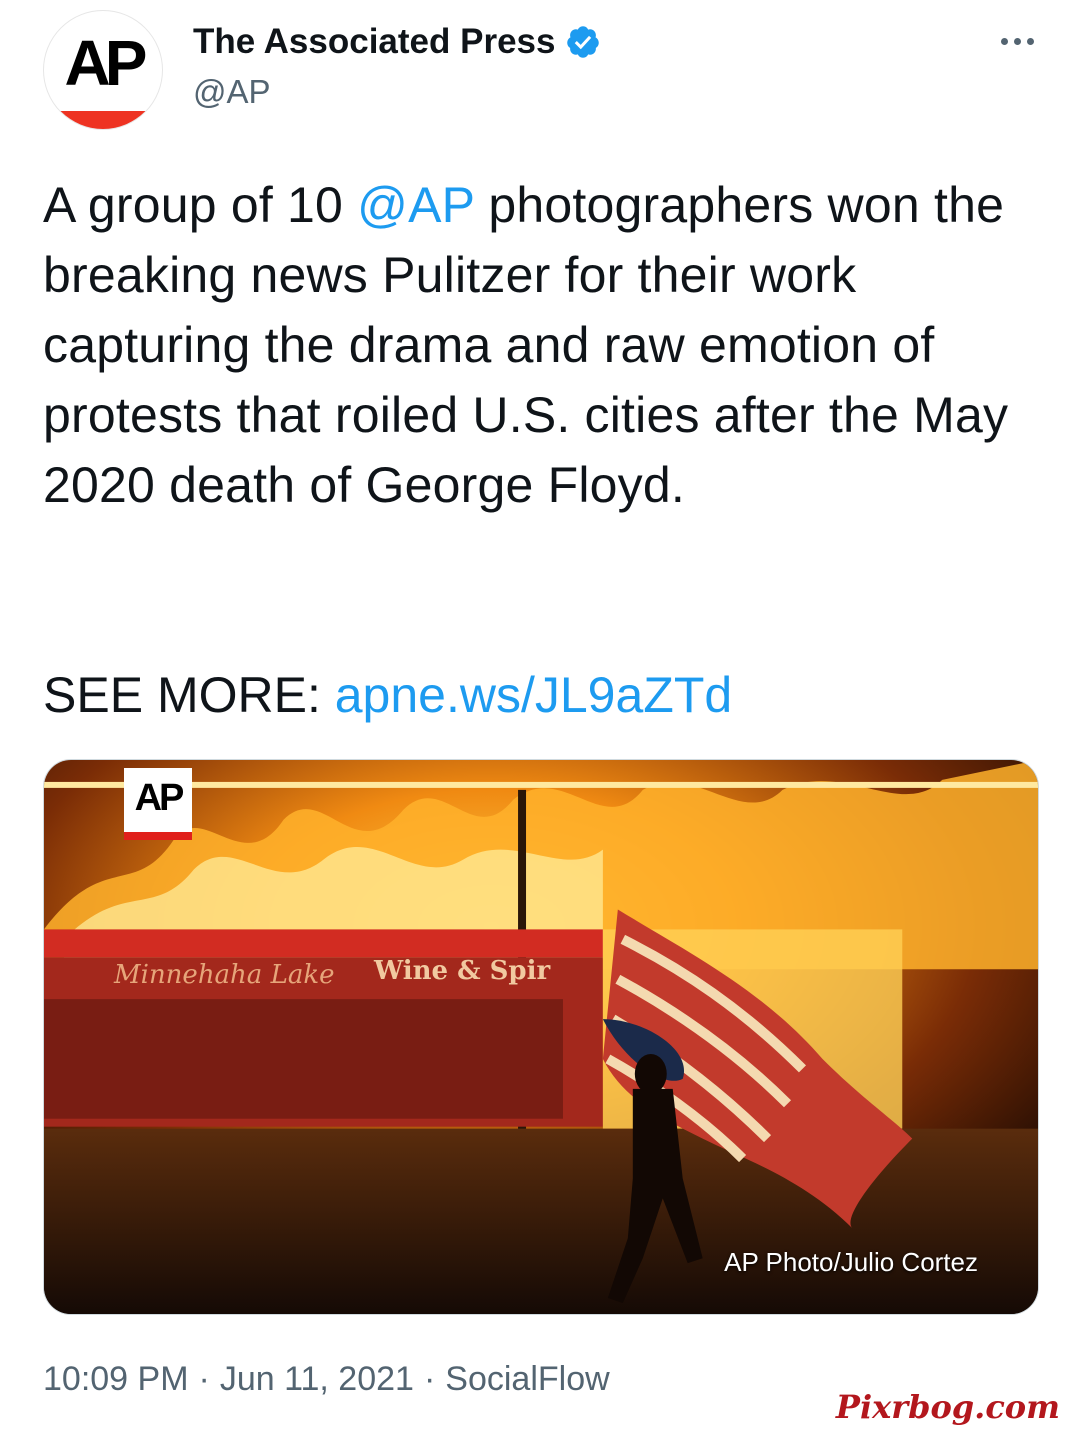 This screenshot has height=1440, width=1080. What do you see at coordinates (462, 971) in the screenshot?
I see `sign-block-text: Wine & Spir` at bounding box center [462, 971].